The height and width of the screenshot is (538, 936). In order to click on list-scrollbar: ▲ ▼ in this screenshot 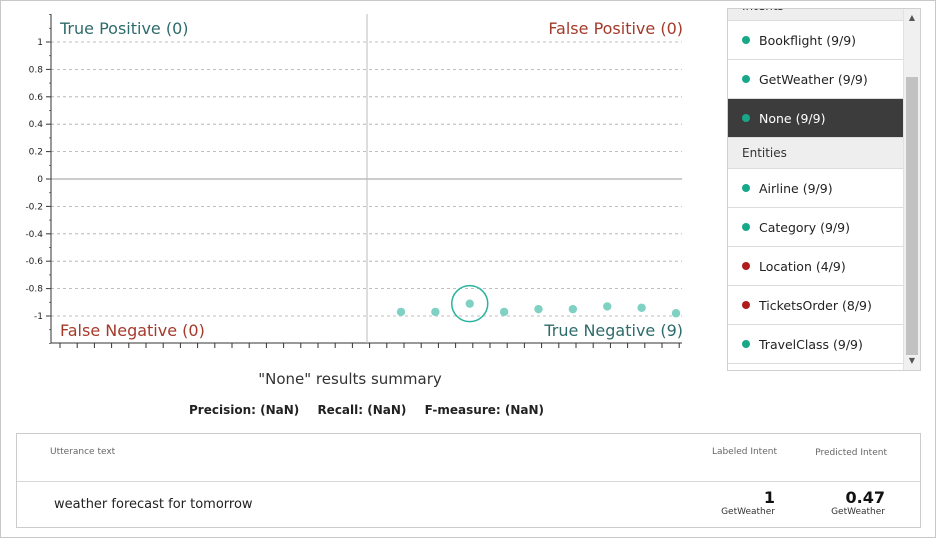, I will do `click(911, 189)`.